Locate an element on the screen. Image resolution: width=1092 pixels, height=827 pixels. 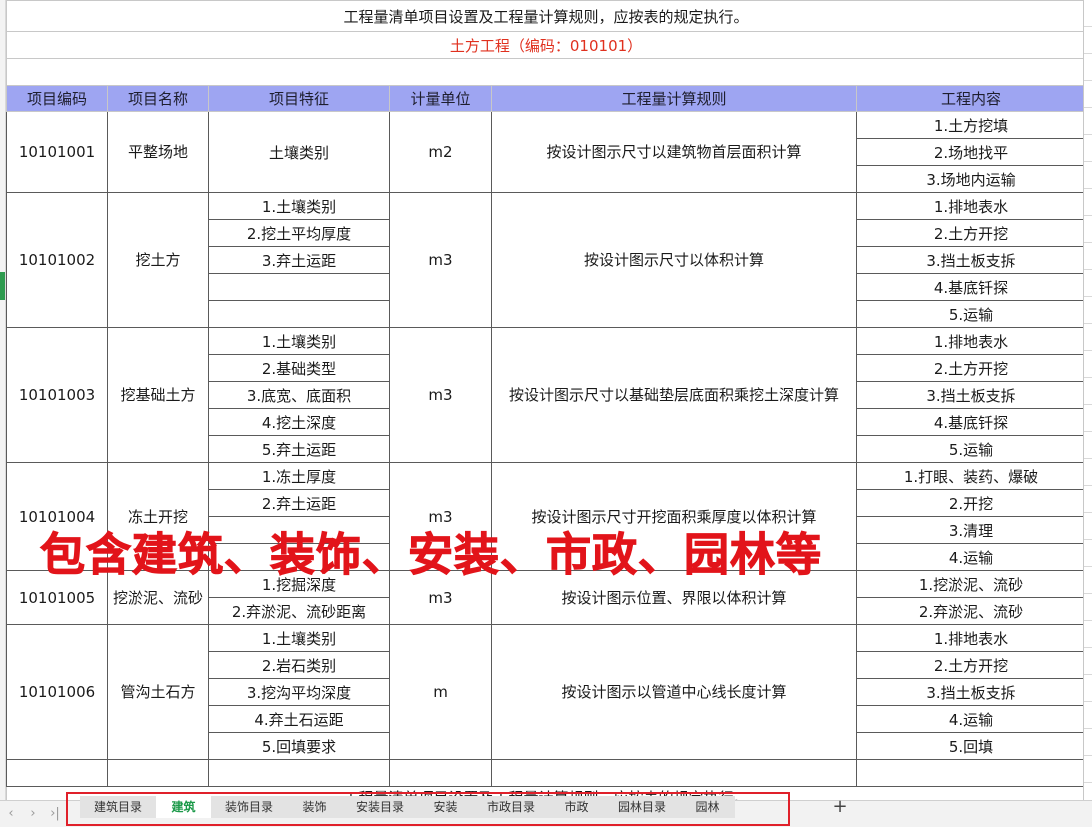
content-cell: 3.场地内运输 is located at coordinates (971, 179).